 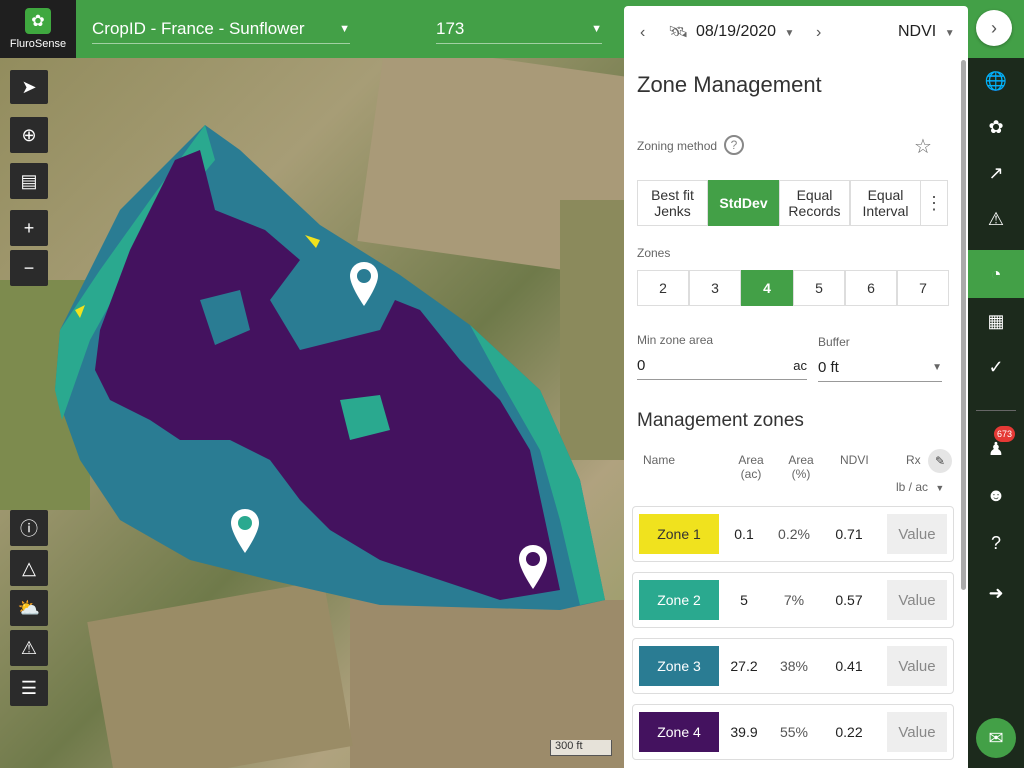 What do you see at coordinates (854, 460) in the screenshot?
I see `col-ndvi: NDVI` at bounding box center [854, 460].